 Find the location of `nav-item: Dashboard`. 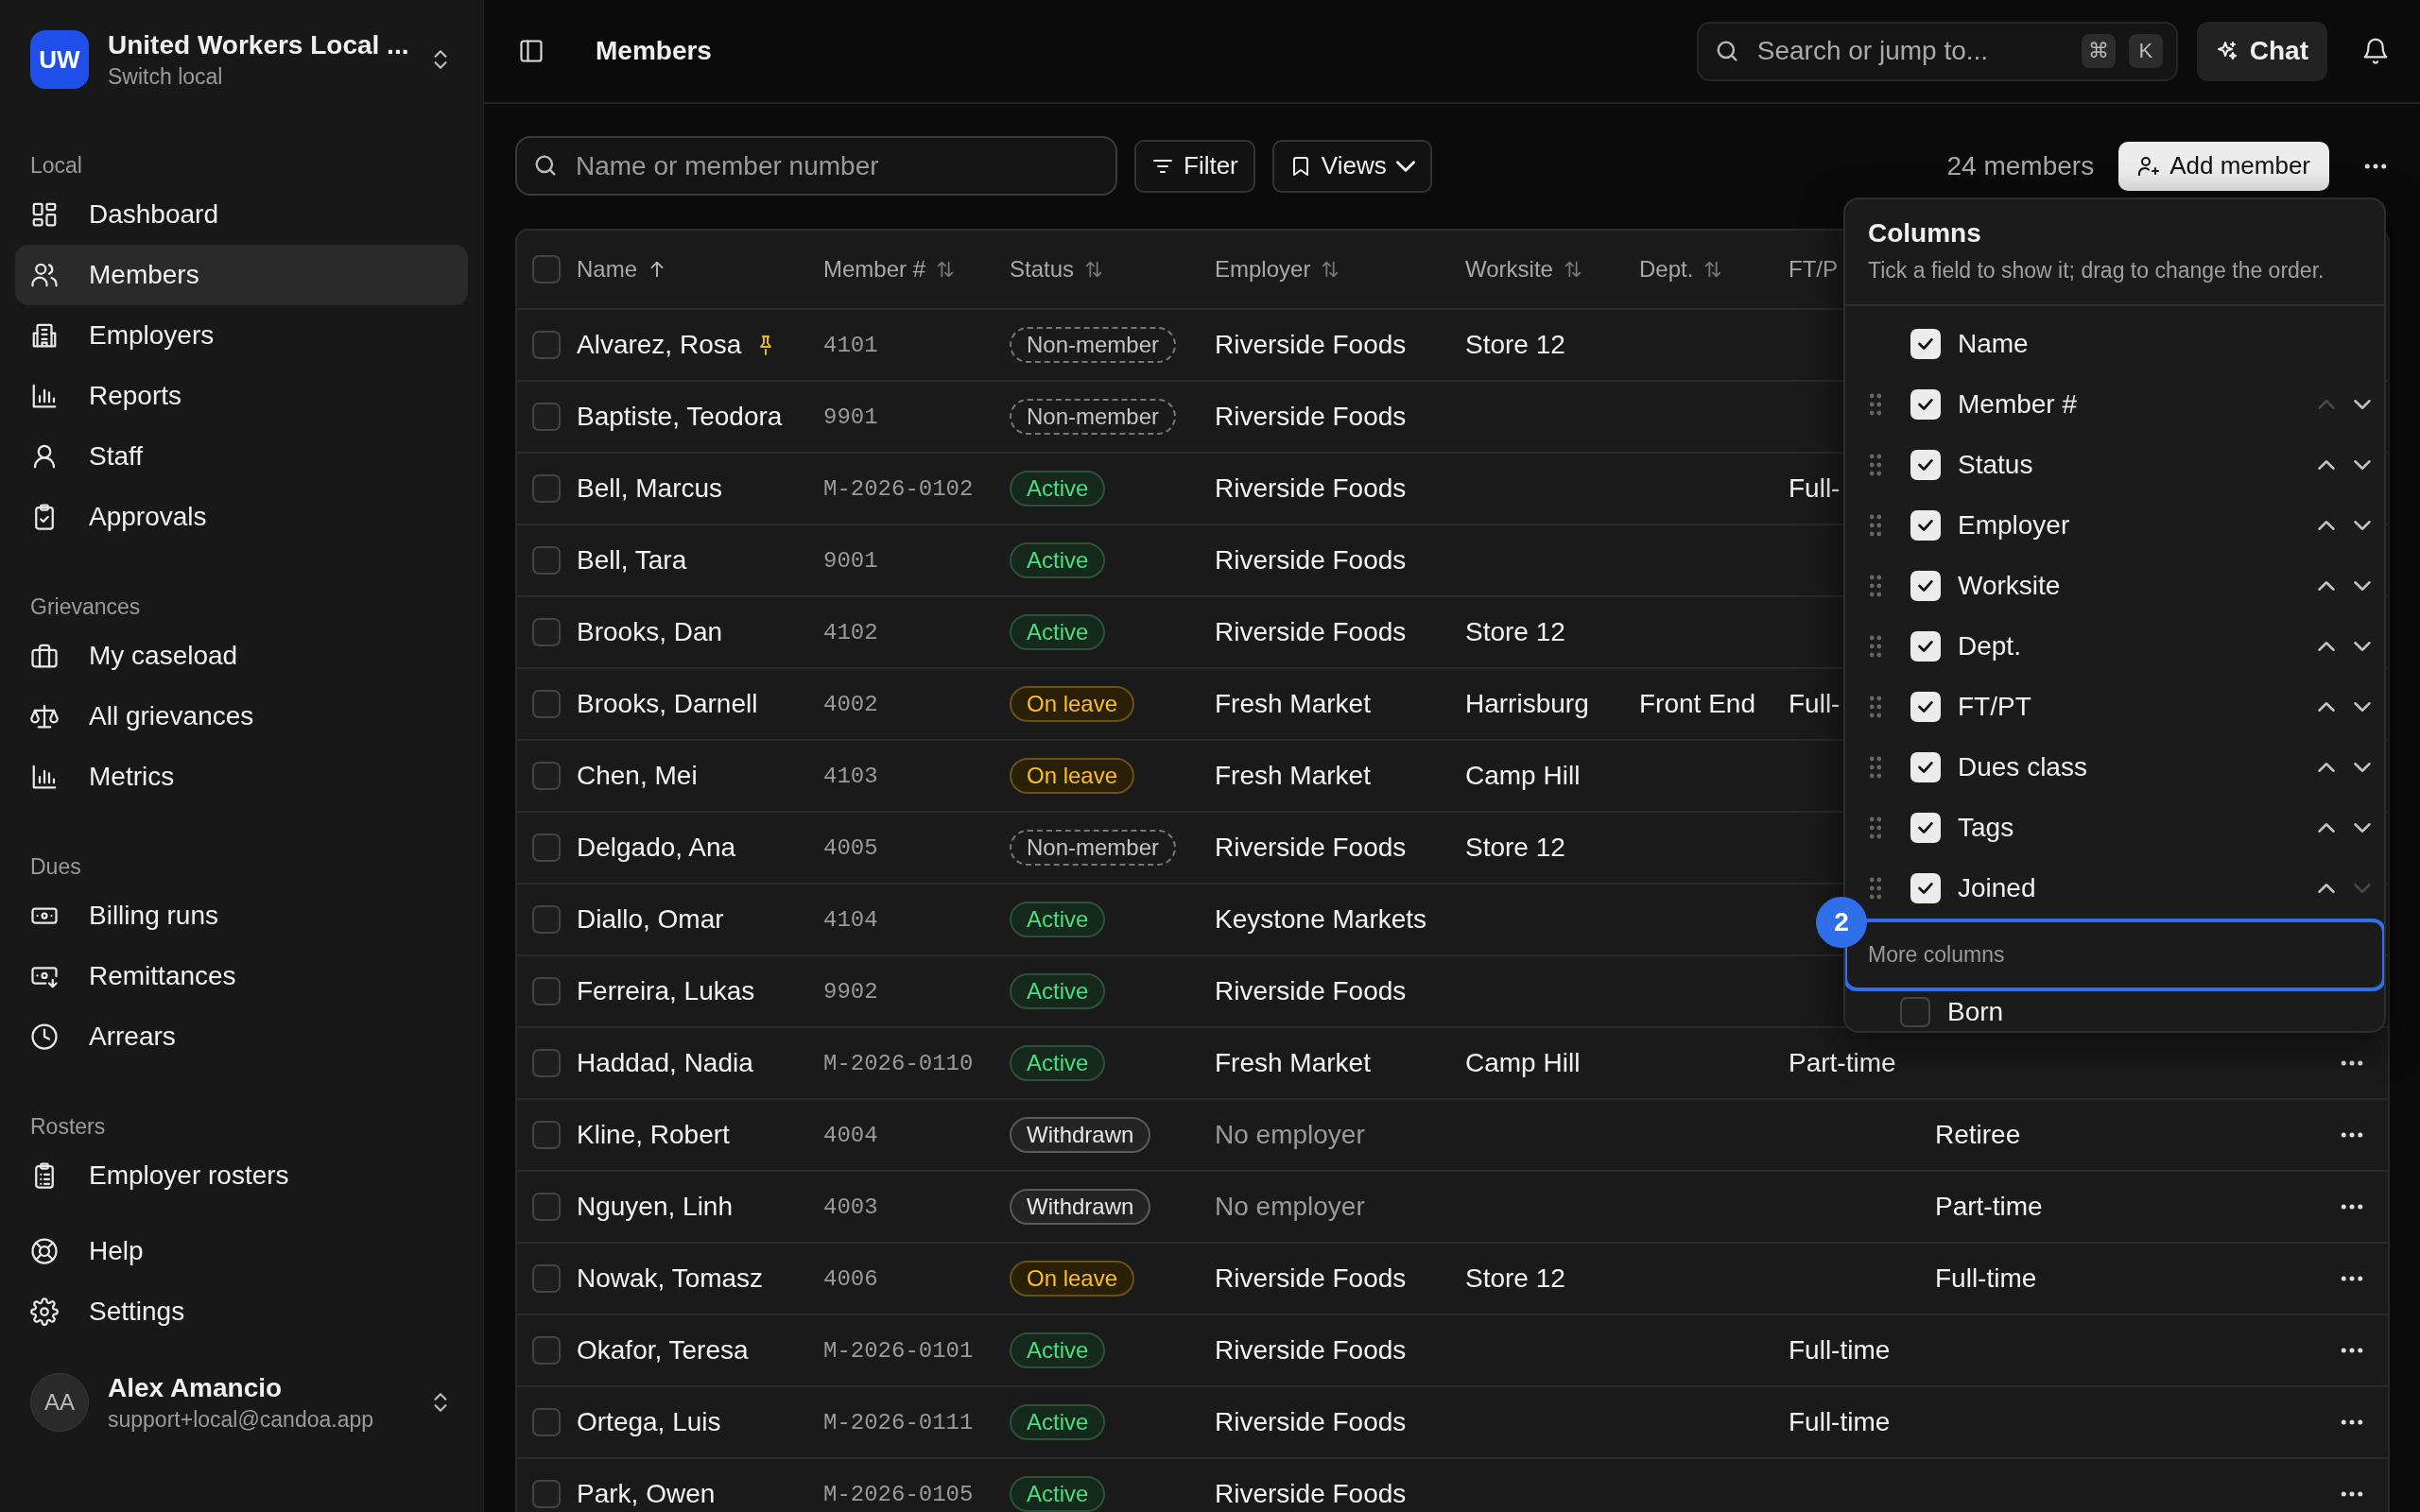

nav-item: Dashboard is located at coordinates (242, 214).